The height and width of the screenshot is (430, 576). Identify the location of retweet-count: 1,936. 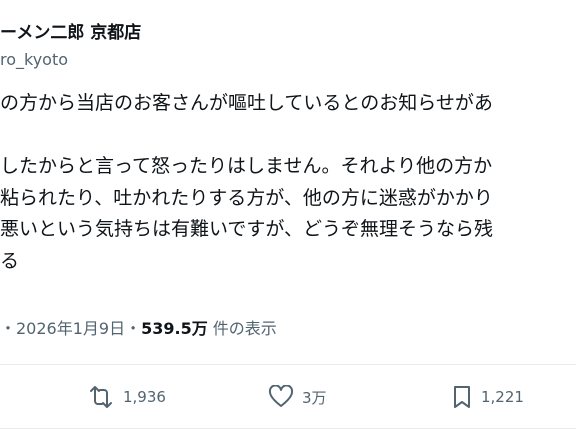
(144, 397).